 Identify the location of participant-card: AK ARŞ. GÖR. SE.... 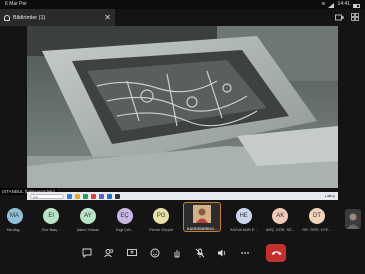
(280, 218).